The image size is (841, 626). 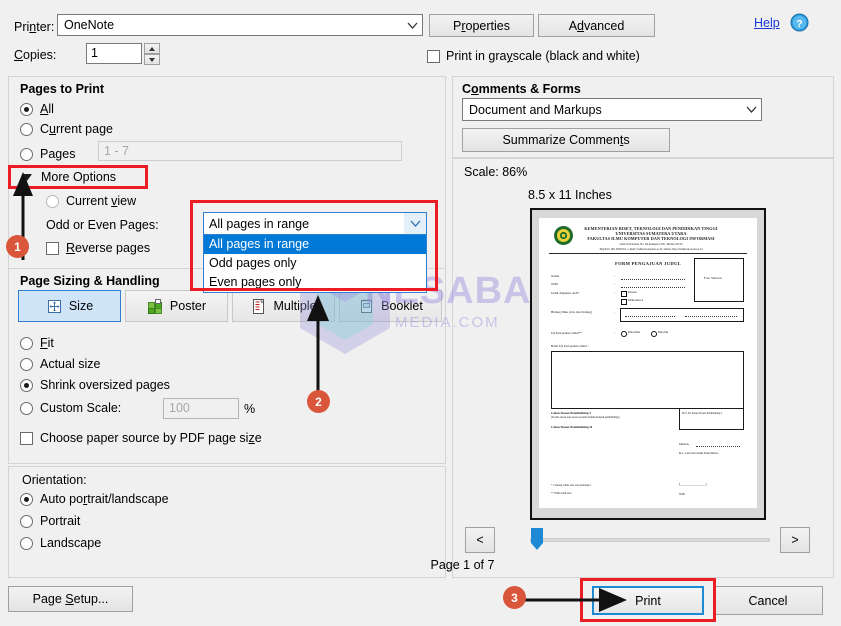 What do you see at coordinates (702, 413) in the screenshot?
I see `doc-footer-box-label: Prof. Dr. Ketua Dosen Pembimbing I` at bounding box center [702, 413].